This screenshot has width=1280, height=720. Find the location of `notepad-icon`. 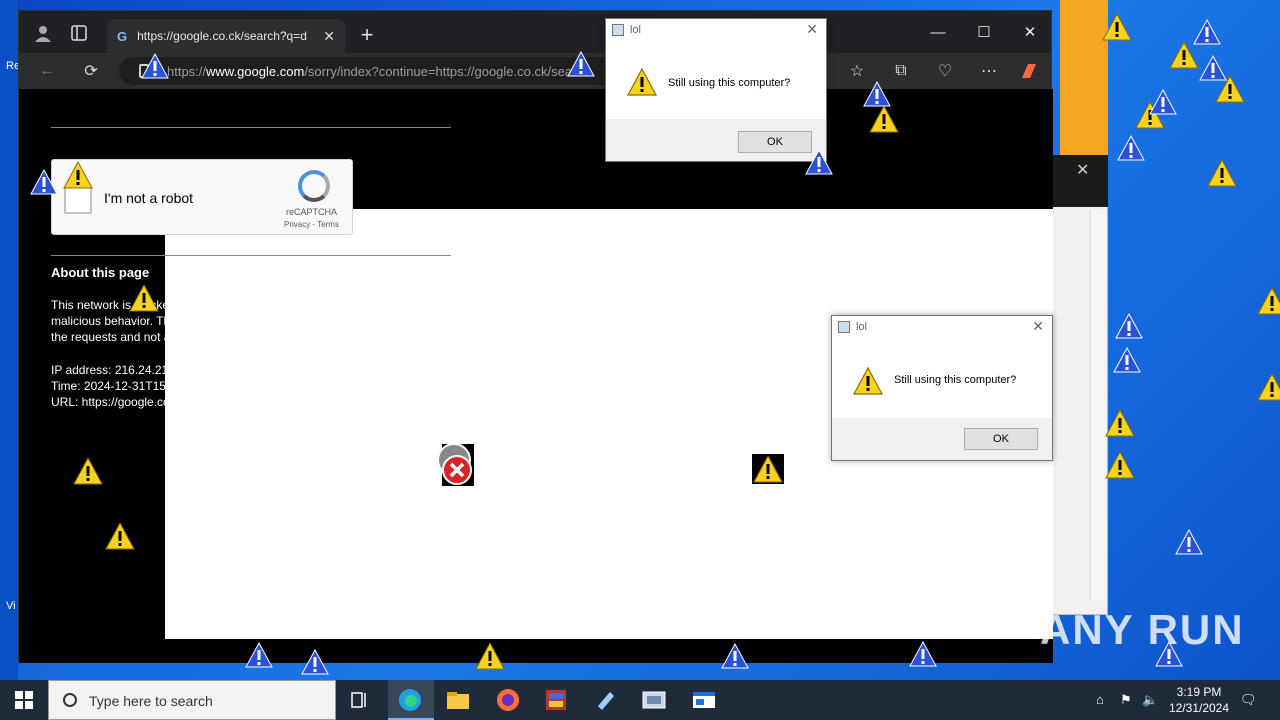

notepad-icon is located at coordinates (606, 700).